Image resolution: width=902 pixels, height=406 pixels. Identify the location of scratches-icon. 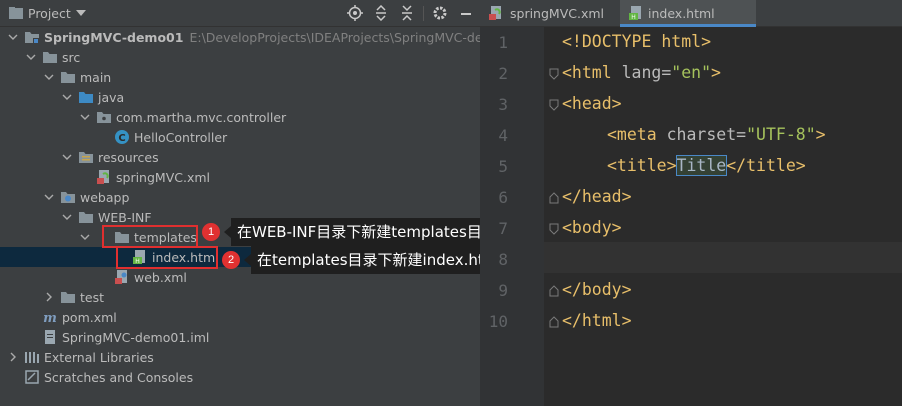
(32, 377).